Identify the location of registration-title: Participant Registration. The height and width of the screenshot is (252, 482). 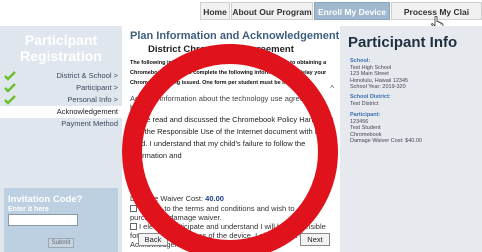
(61, 48).